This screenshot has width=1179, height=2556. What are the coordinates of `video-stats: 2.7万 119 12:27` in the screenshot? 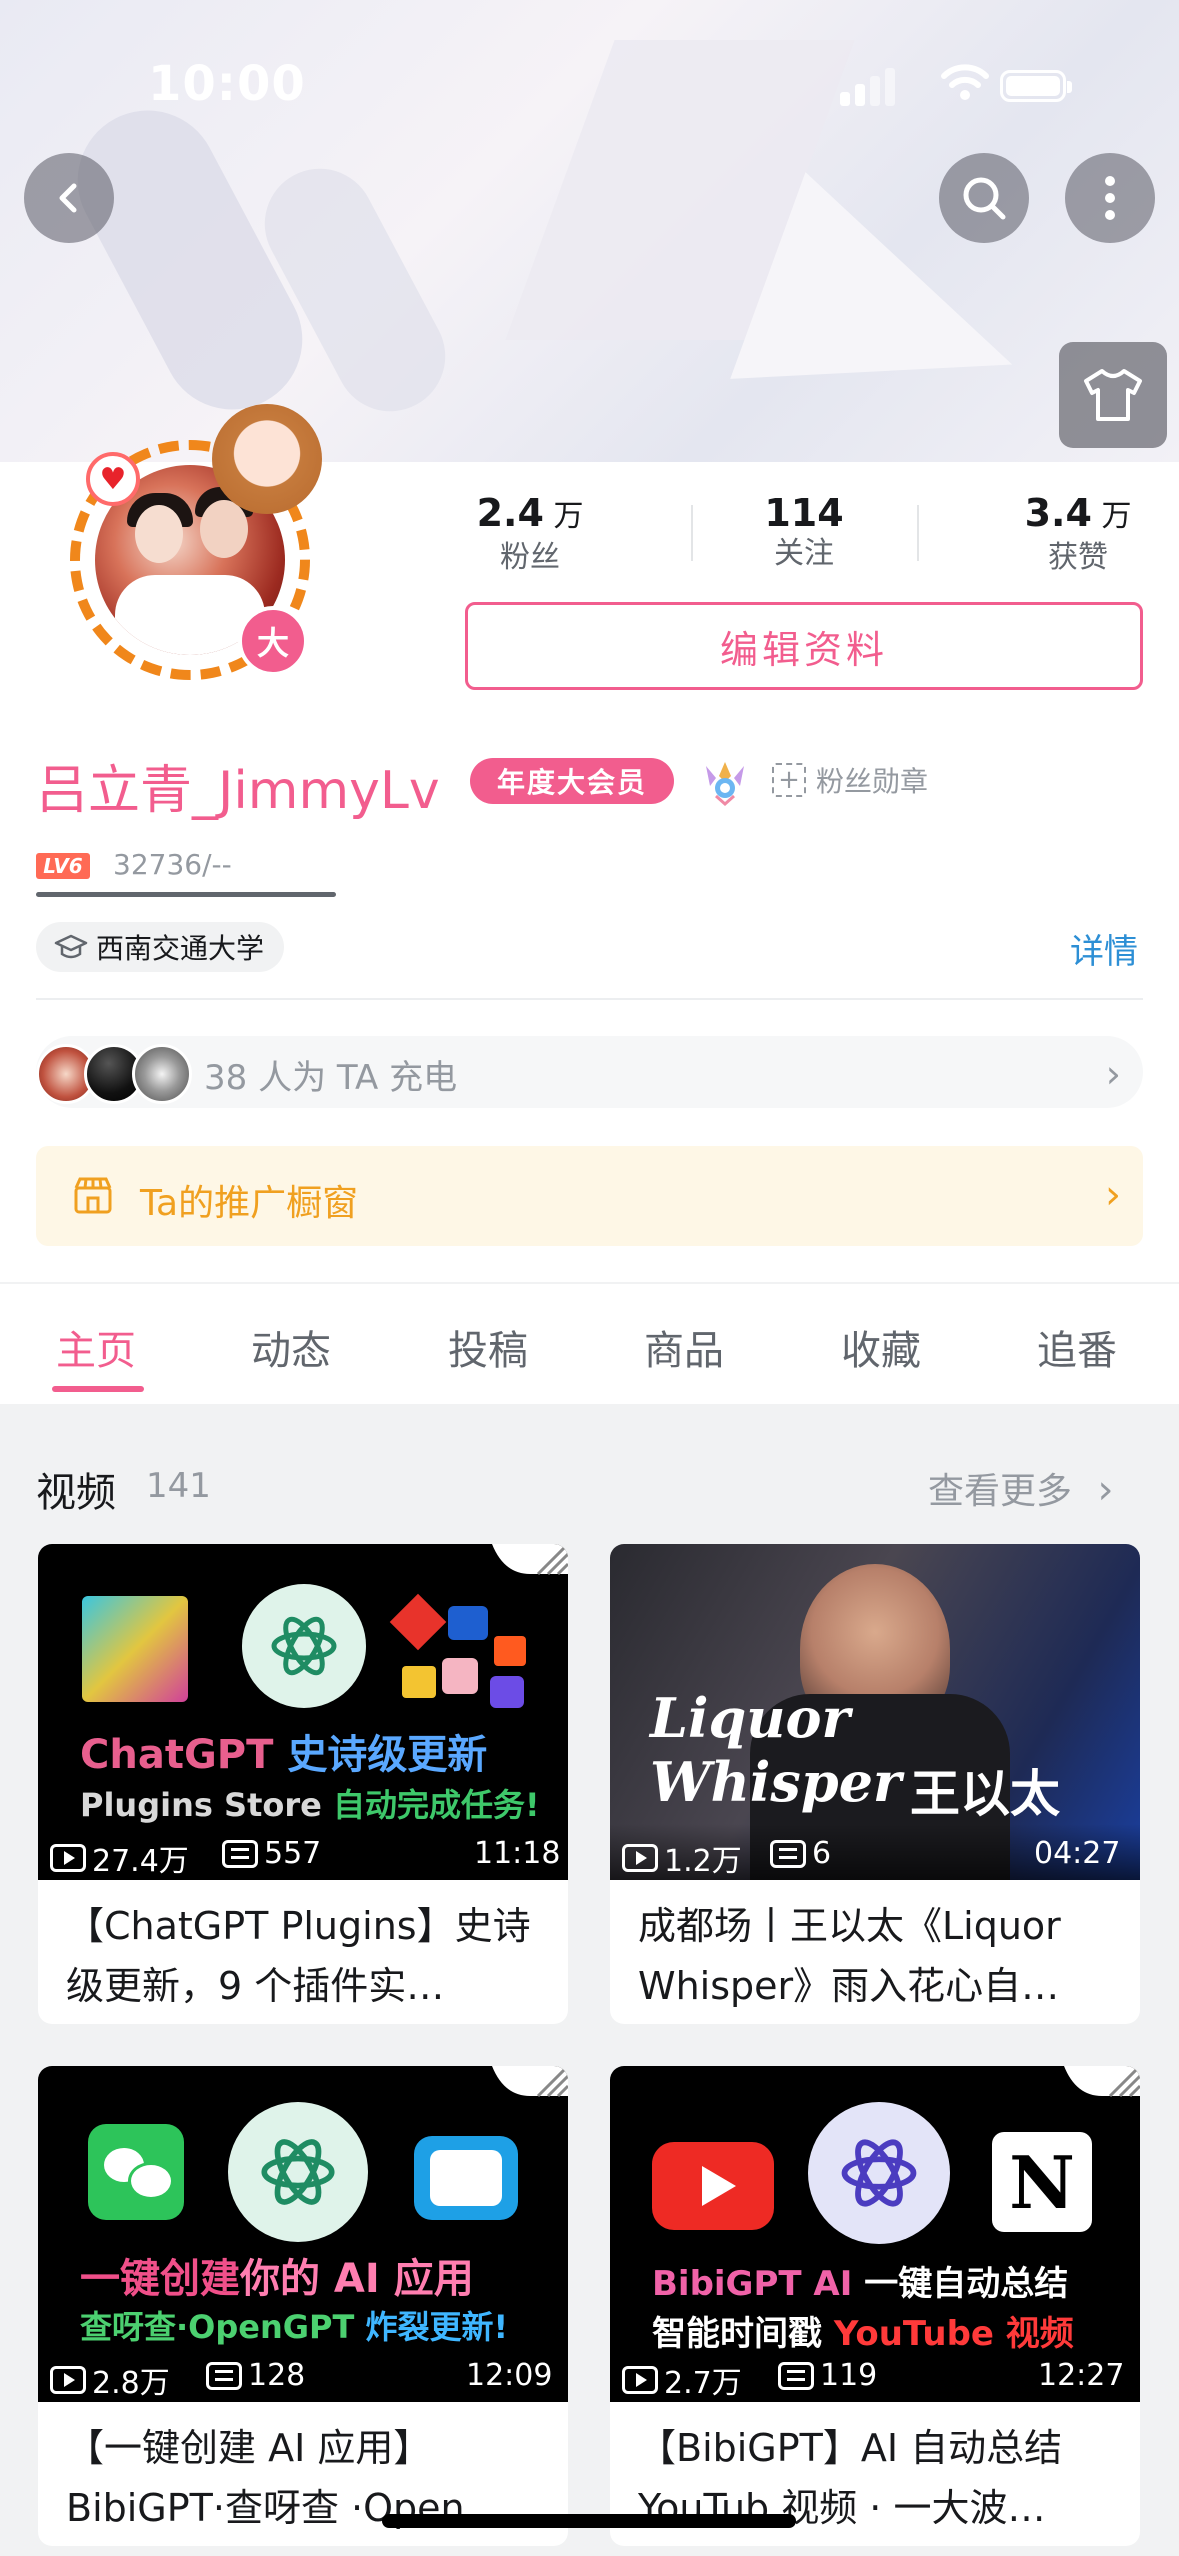 It's located at (875, 2374).